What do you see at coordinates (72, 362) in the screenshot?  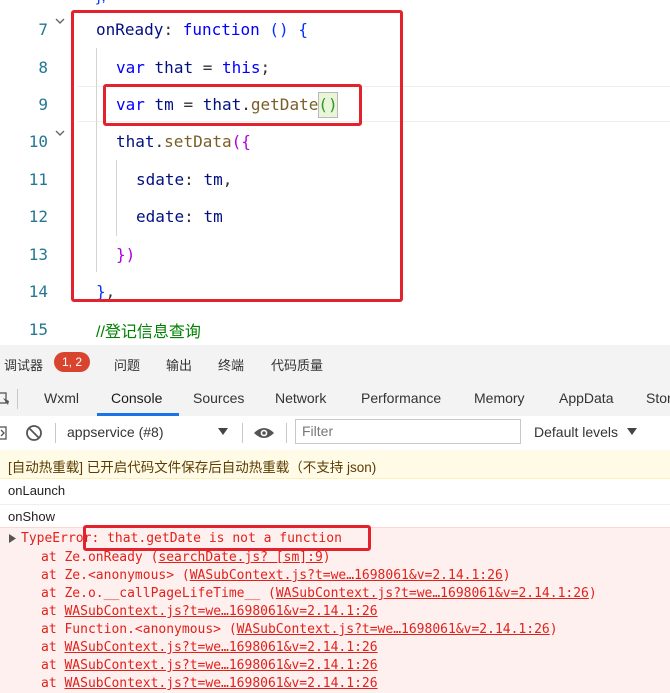 I see `error-count-badge: 1, 2` at bounding box center [72, 362].